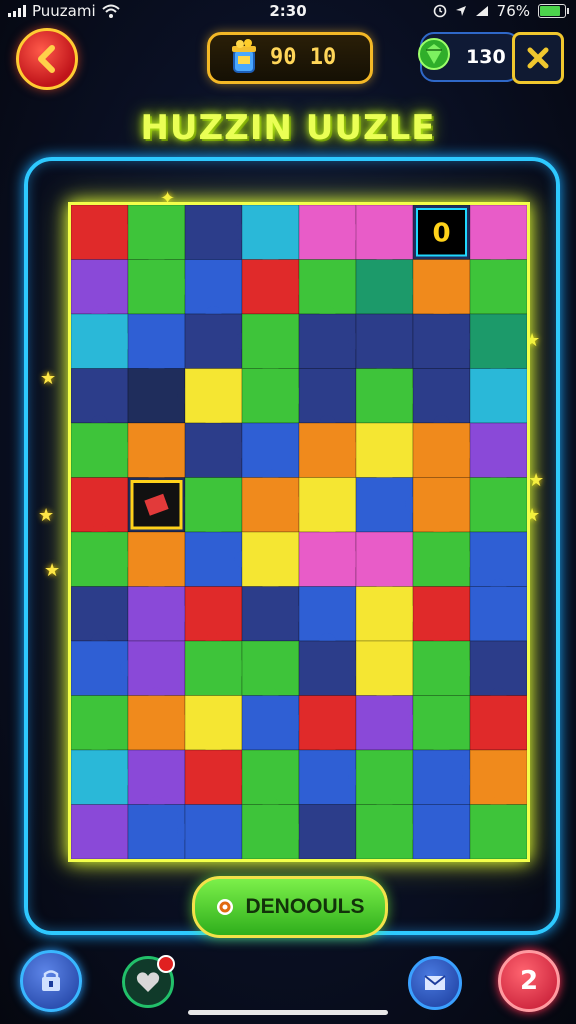 The height and width of the screenshot is (1024, 576). I want to click on level-button: 2, so click(529, 981).